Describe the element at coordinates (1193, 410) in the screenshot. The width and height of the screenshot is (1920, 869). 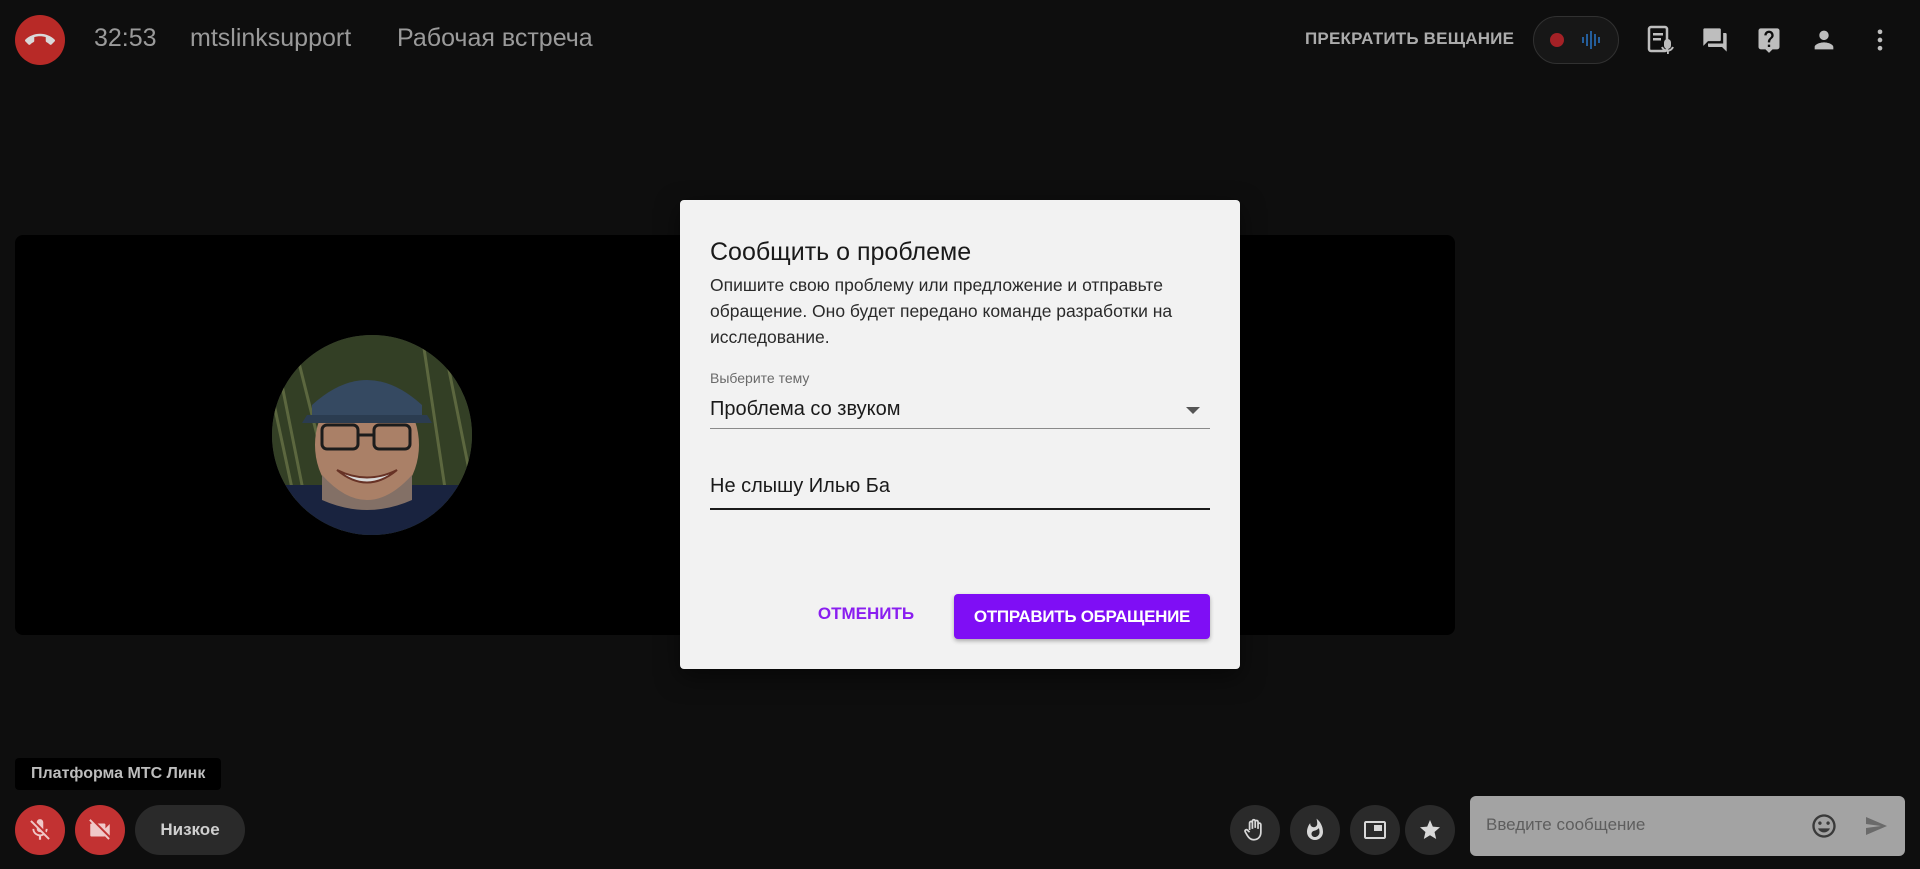
I see `dropdown-arrow-icon` at that location.